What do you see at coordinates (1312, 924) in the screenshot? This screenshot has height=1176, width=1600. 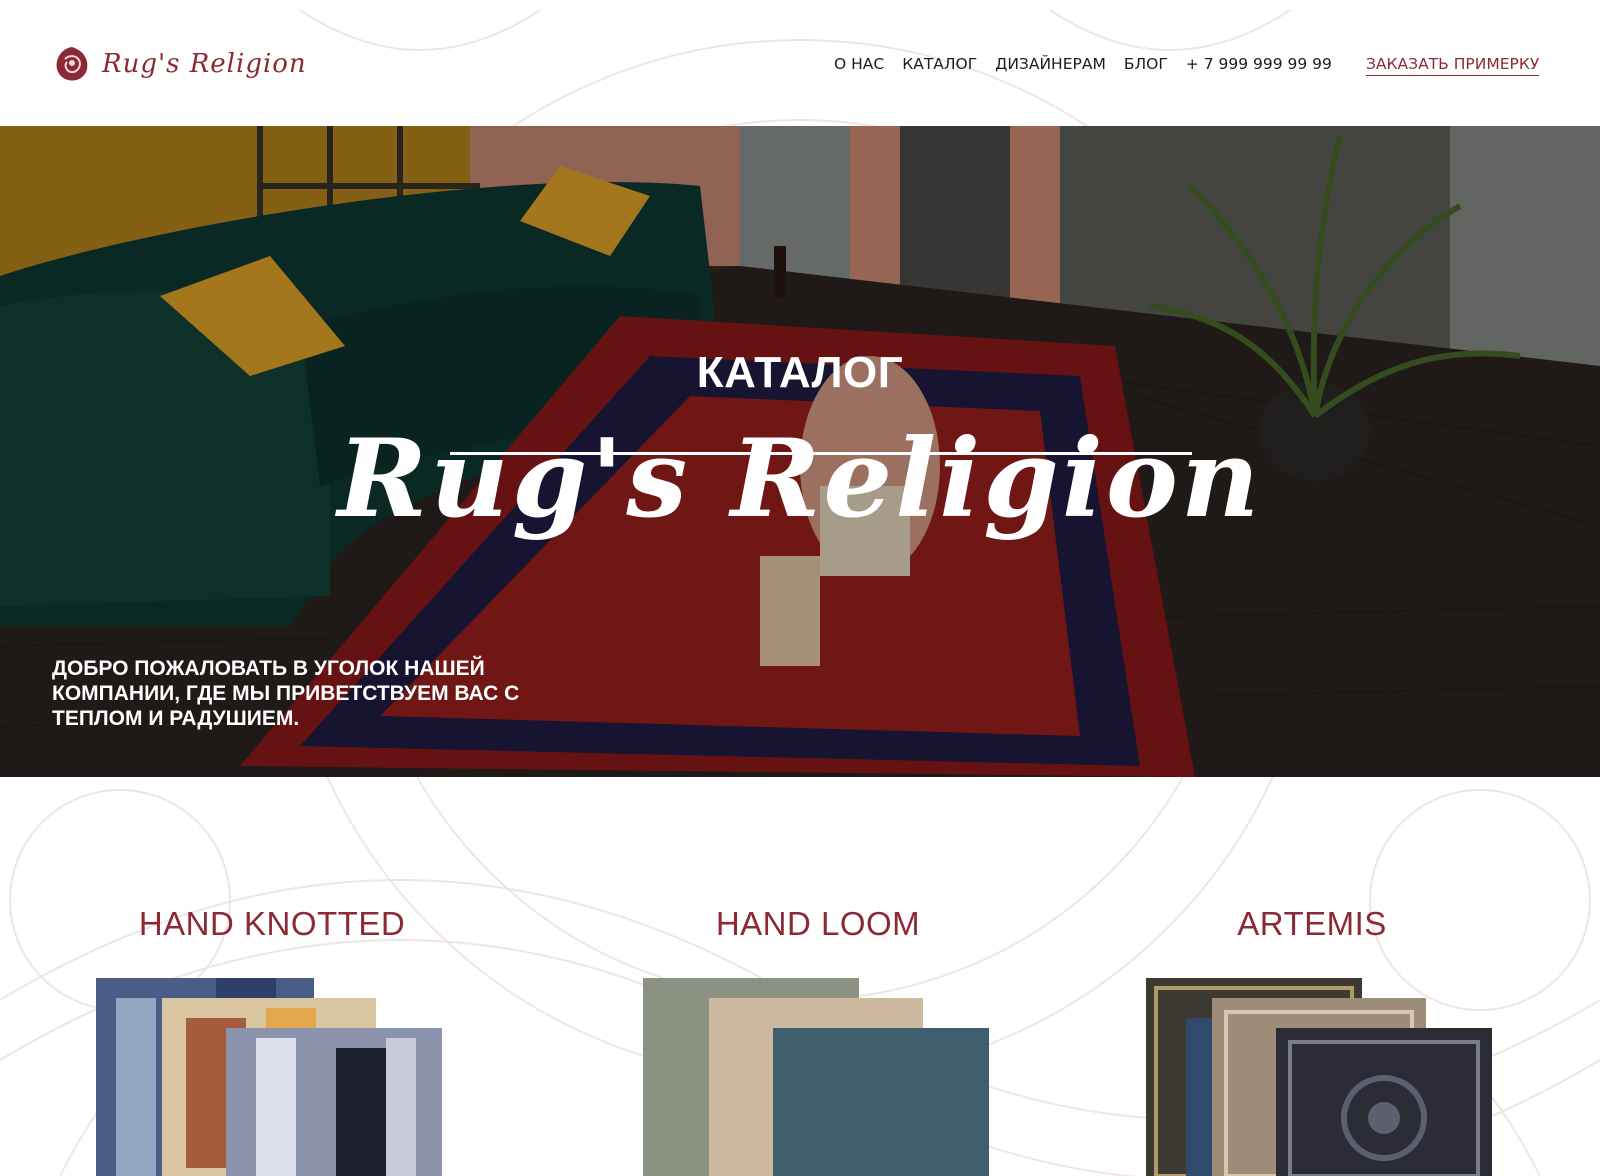 I see `category-title-artemis: ARTEMIS` at bounding box center [1312, 924].